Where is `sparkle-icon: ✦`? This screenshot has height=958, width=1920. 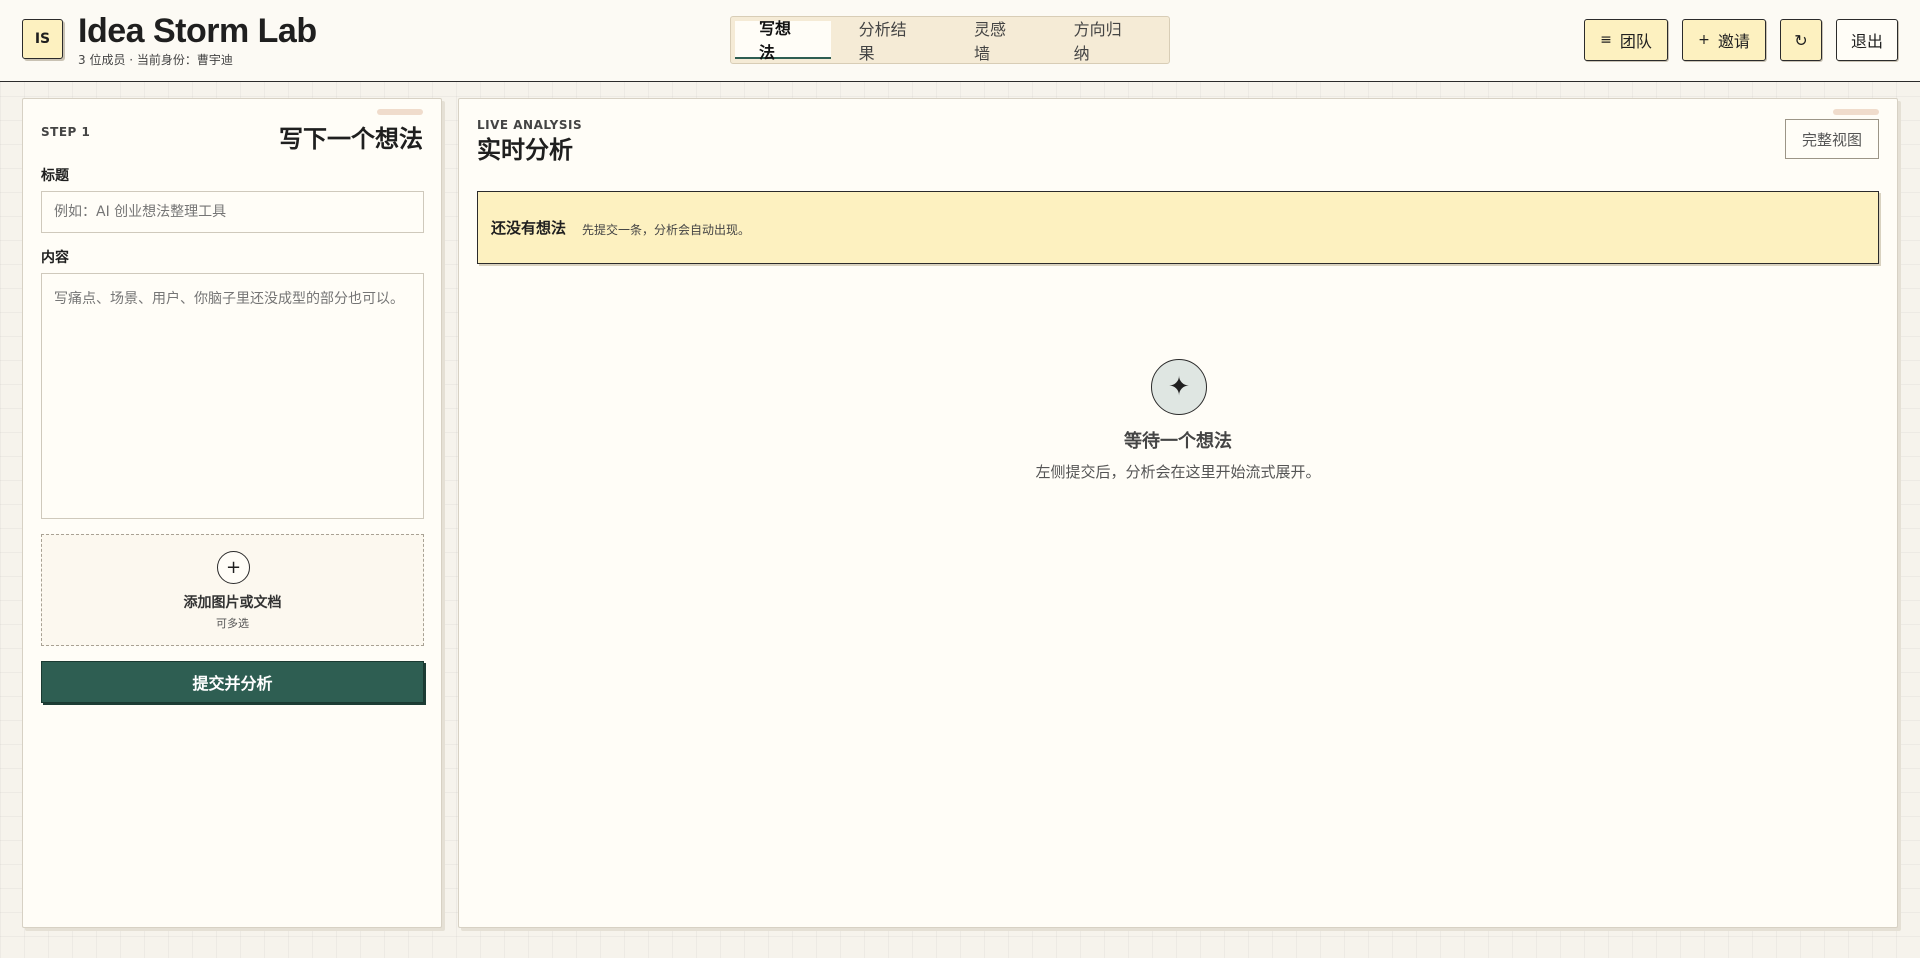 sparkle-icon: ✦ is located at coordinates (1179, 387).